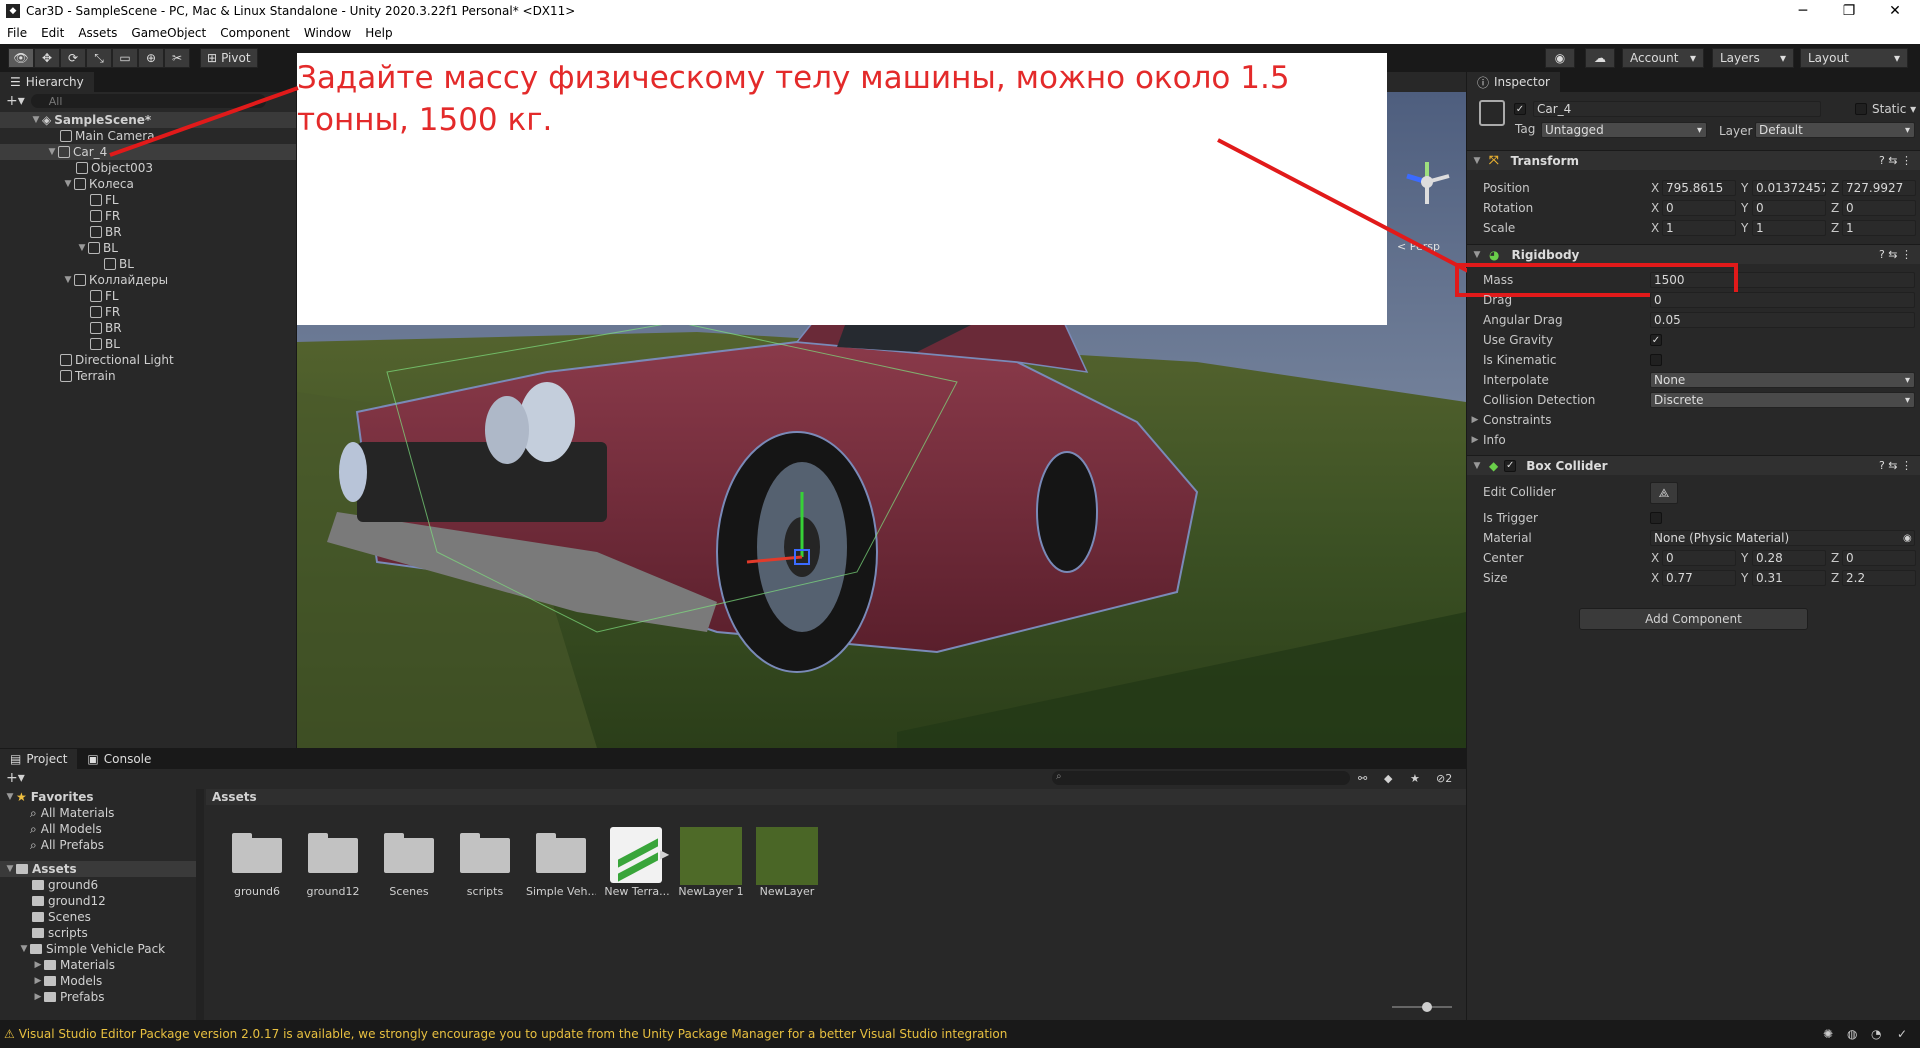  What do you see at coordinates (1782, 538) in the screenshot?
I see `material-field: None (Physic Material)` at bounding box center [1782, 538].